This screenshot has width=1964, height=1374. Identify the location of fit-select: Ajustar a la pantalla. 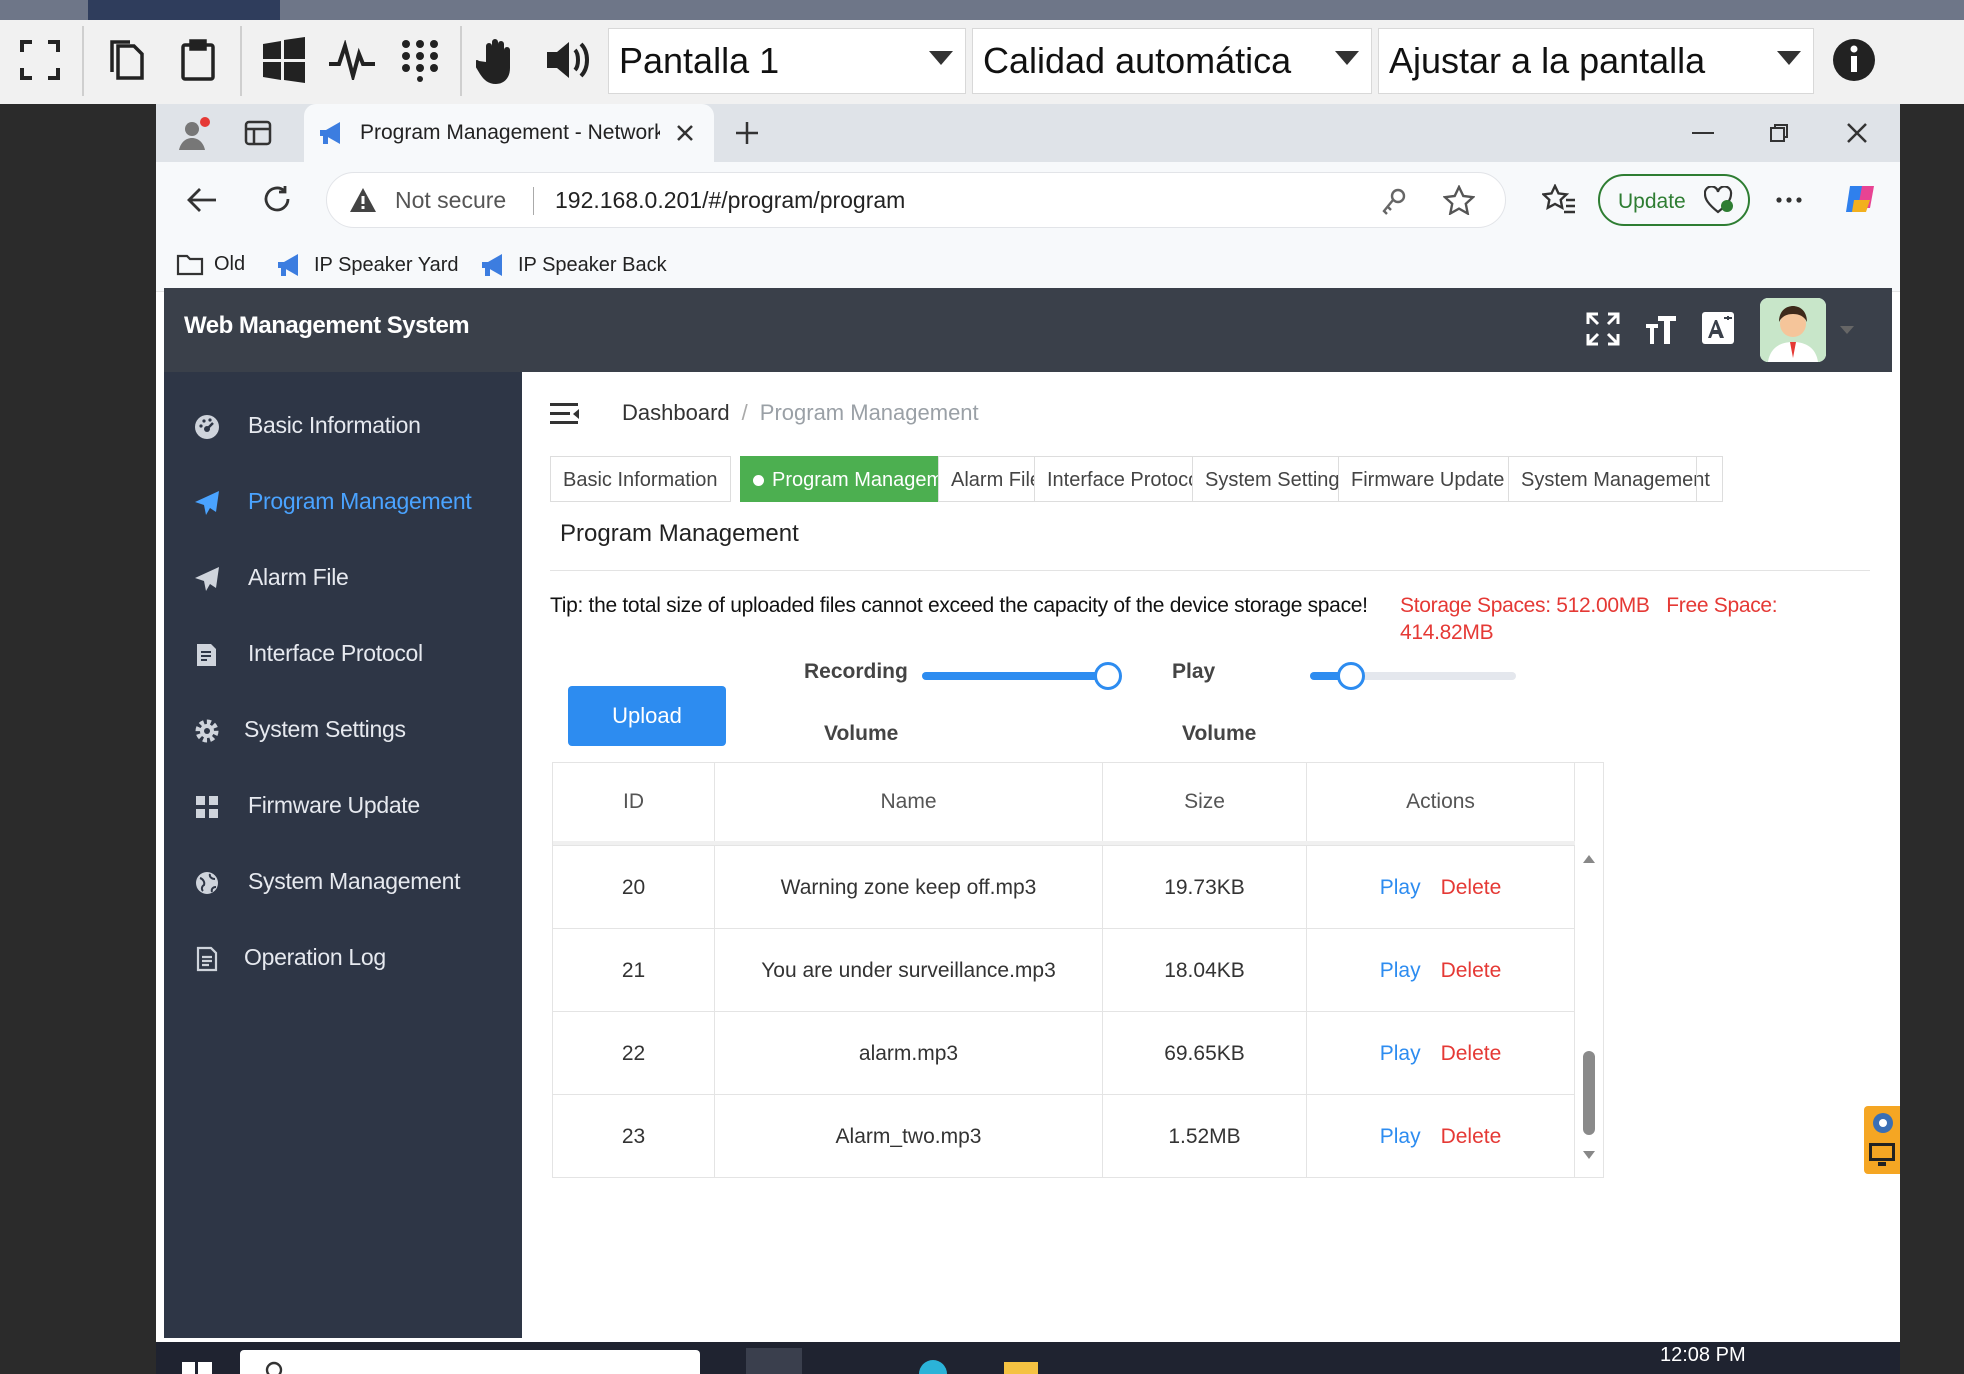
(1596, 61).